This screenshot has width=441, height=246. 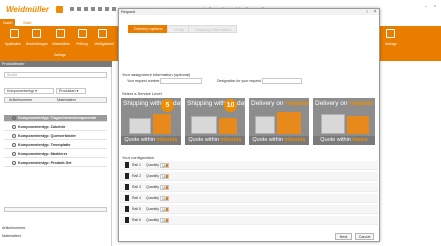 I want to click on filter-produktart-select: Produktart ▾, so click(x=71, y=91).